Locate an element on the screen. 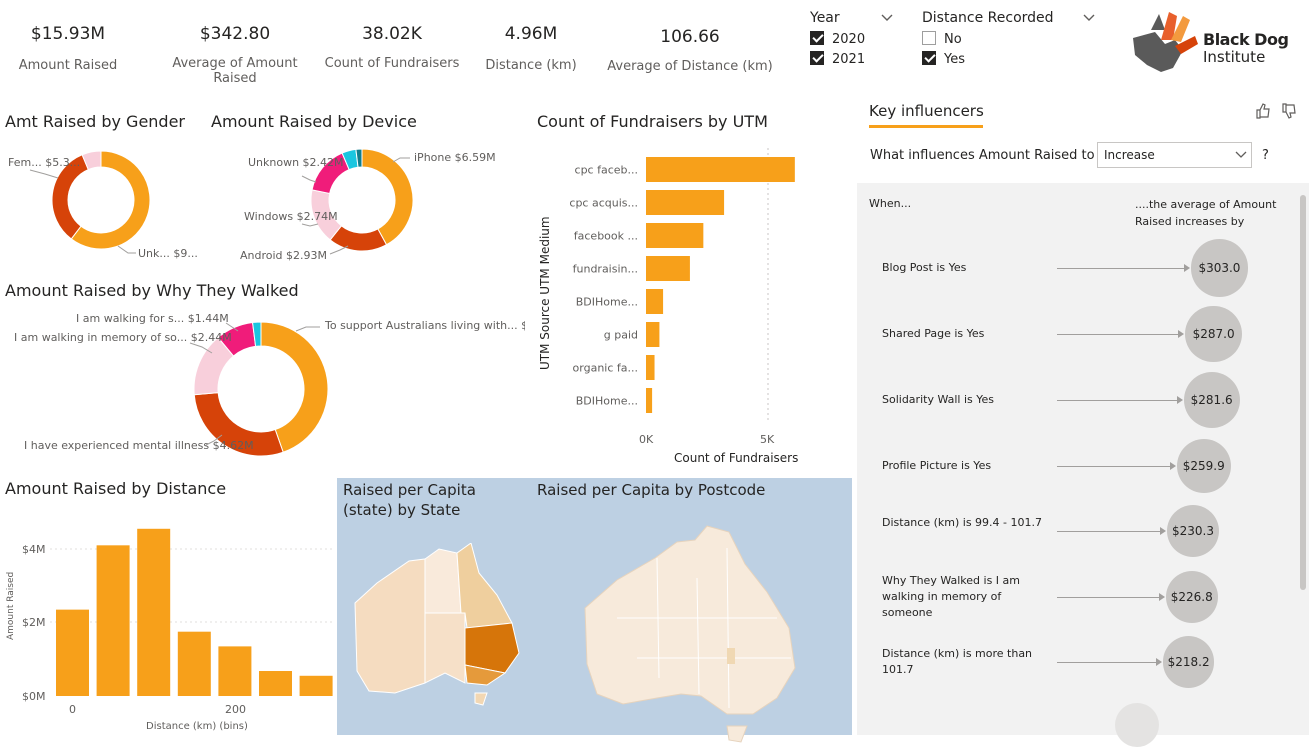 This screenshot has width=1315, height=748. kpi-amount-raised: $15.93M Amount Raised is located at coordinates (68, 48).